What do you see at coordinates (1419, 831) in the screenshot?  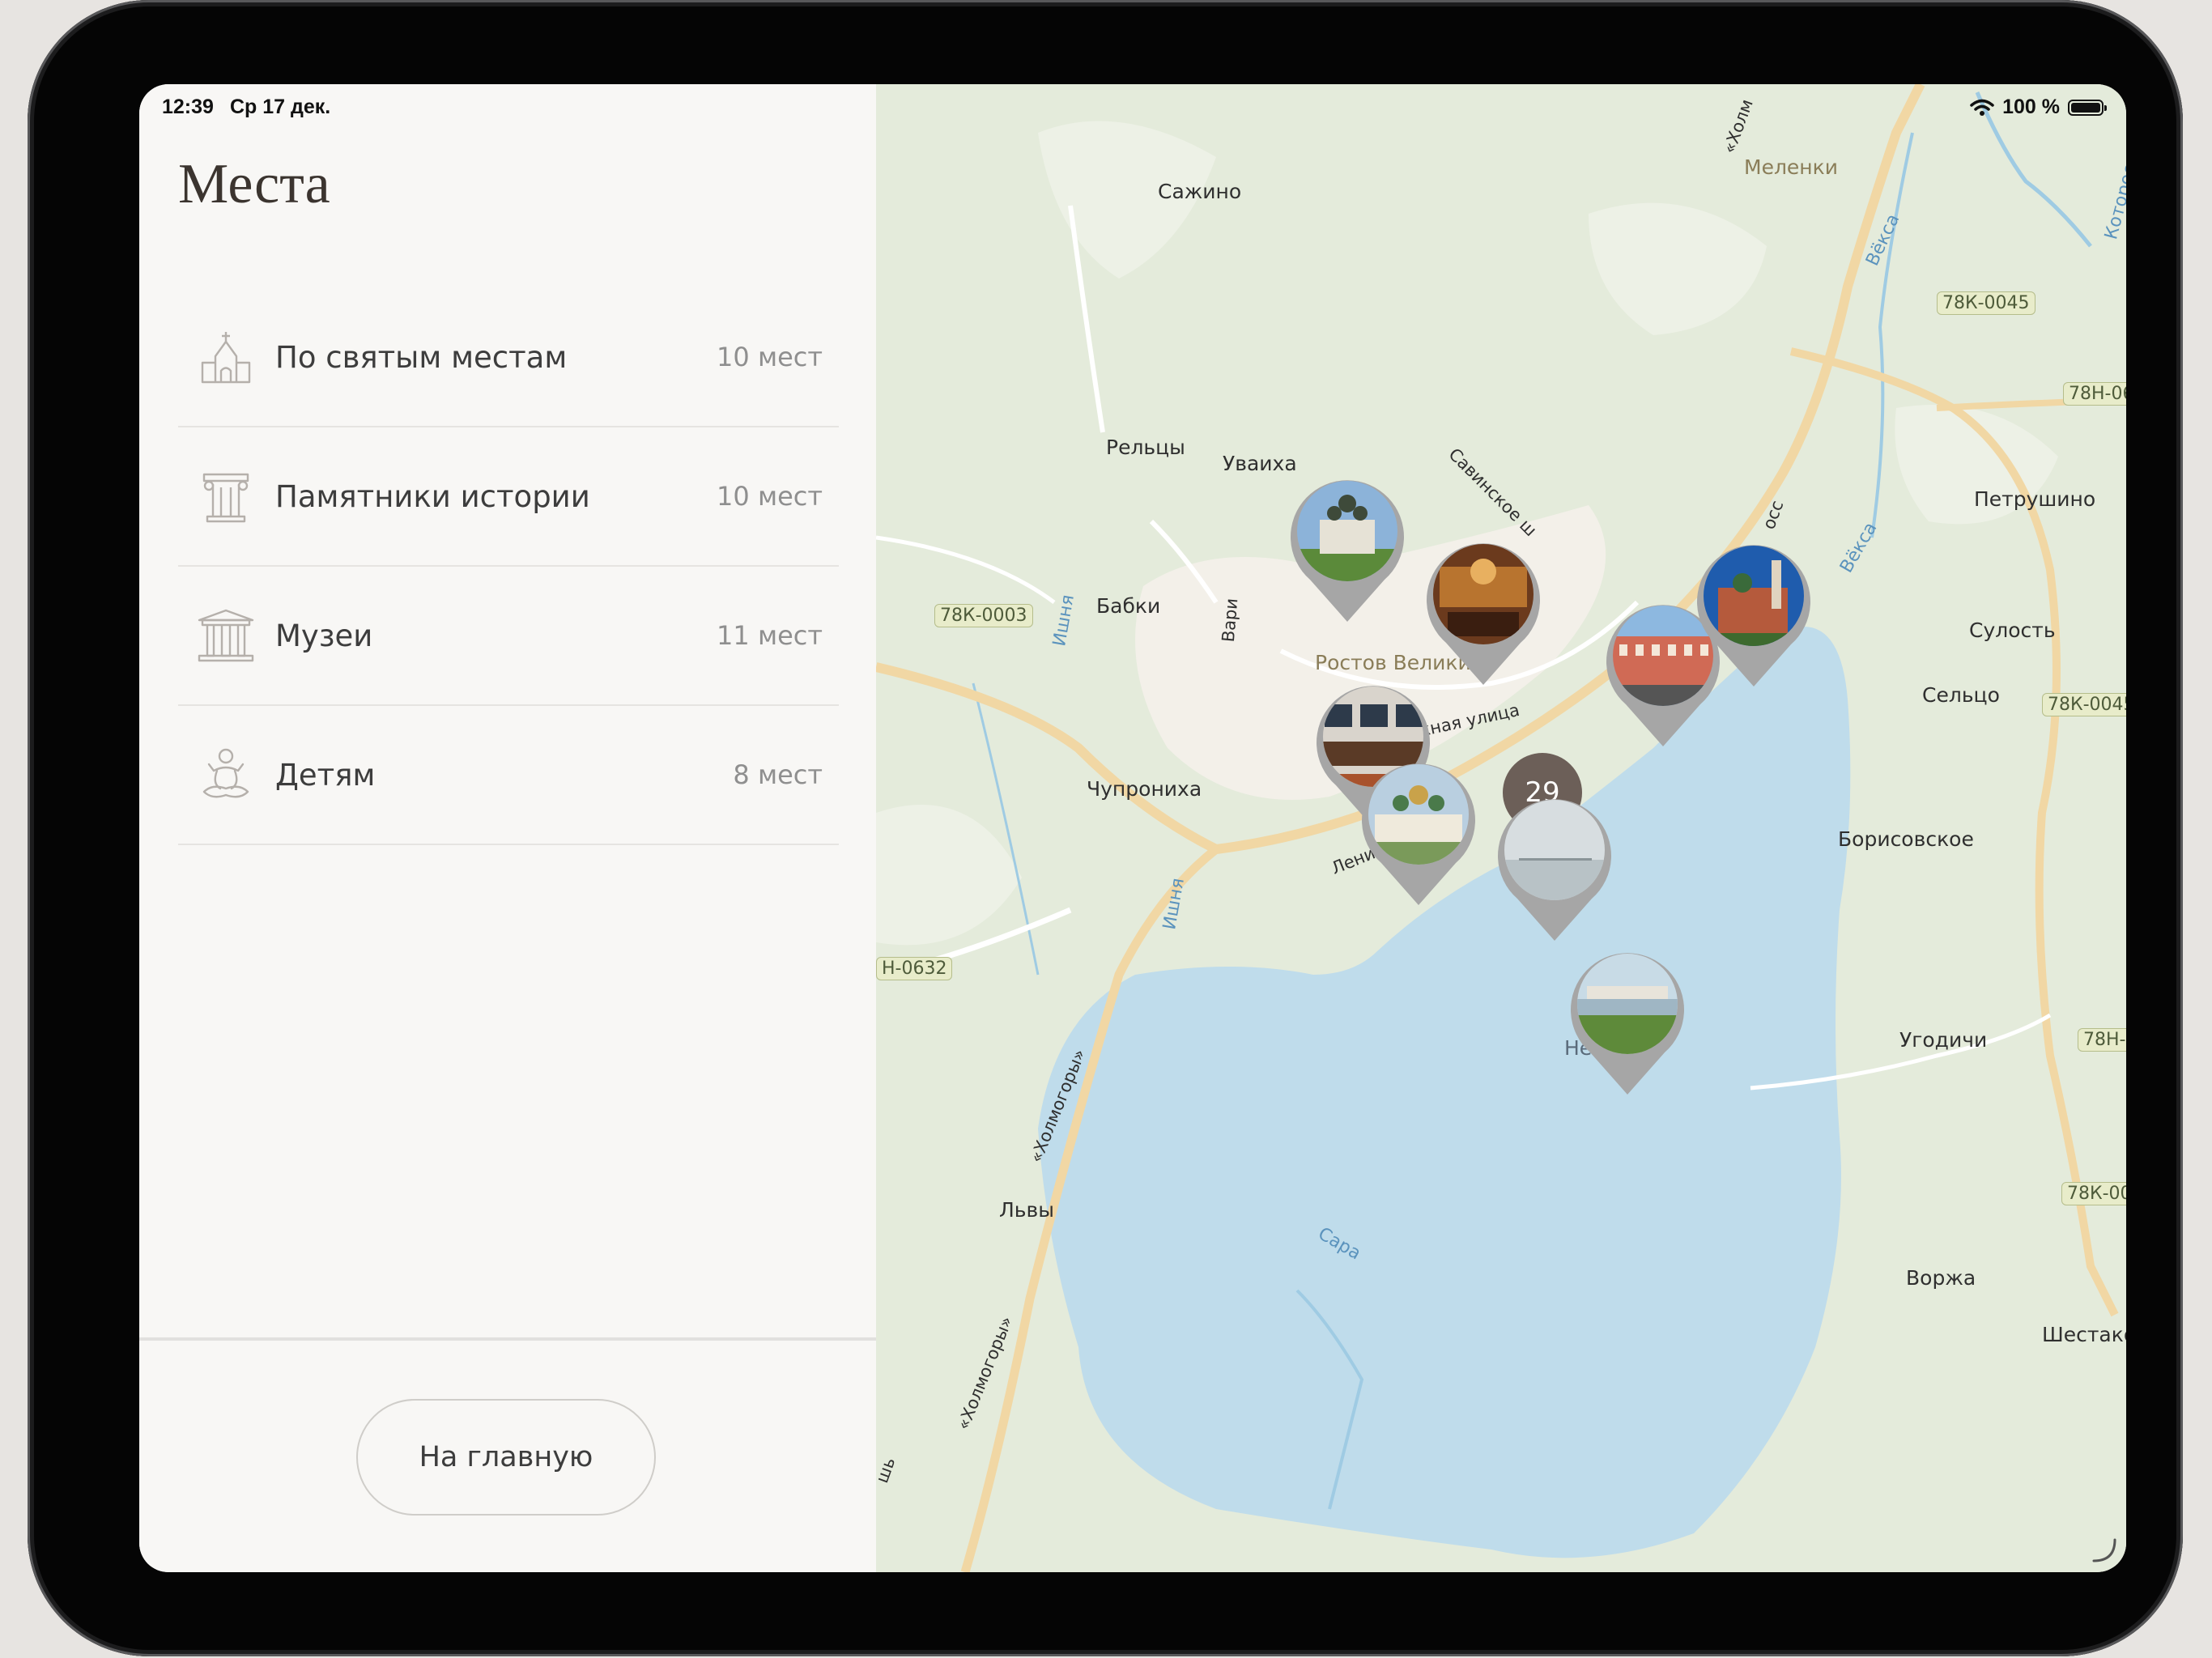 I see `pin-kremlin` at bounding box center [1419, 831].